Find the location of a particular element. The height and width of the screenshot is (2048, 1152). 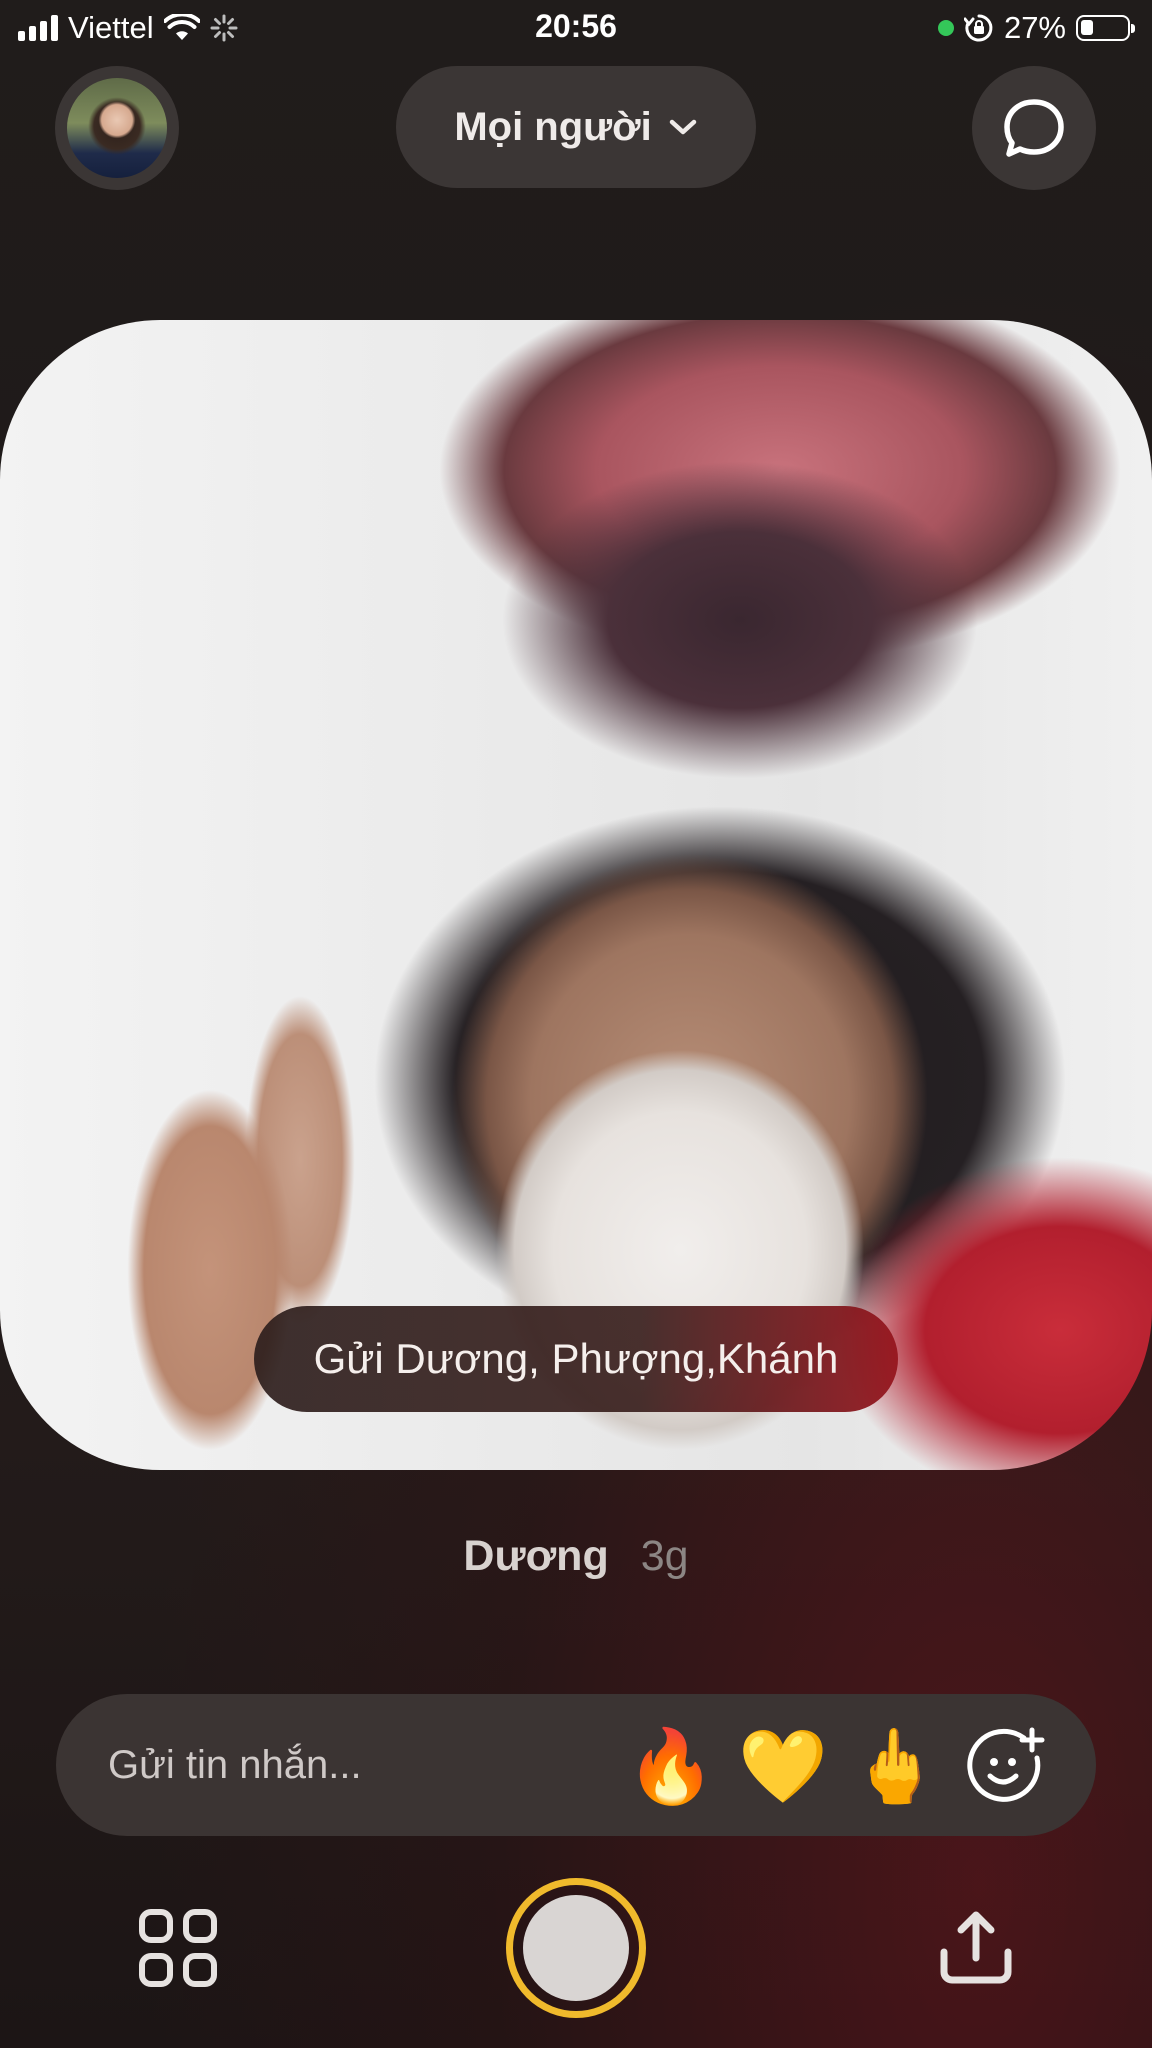

audience-label: Mọi người is located at coordinates (553, 126).